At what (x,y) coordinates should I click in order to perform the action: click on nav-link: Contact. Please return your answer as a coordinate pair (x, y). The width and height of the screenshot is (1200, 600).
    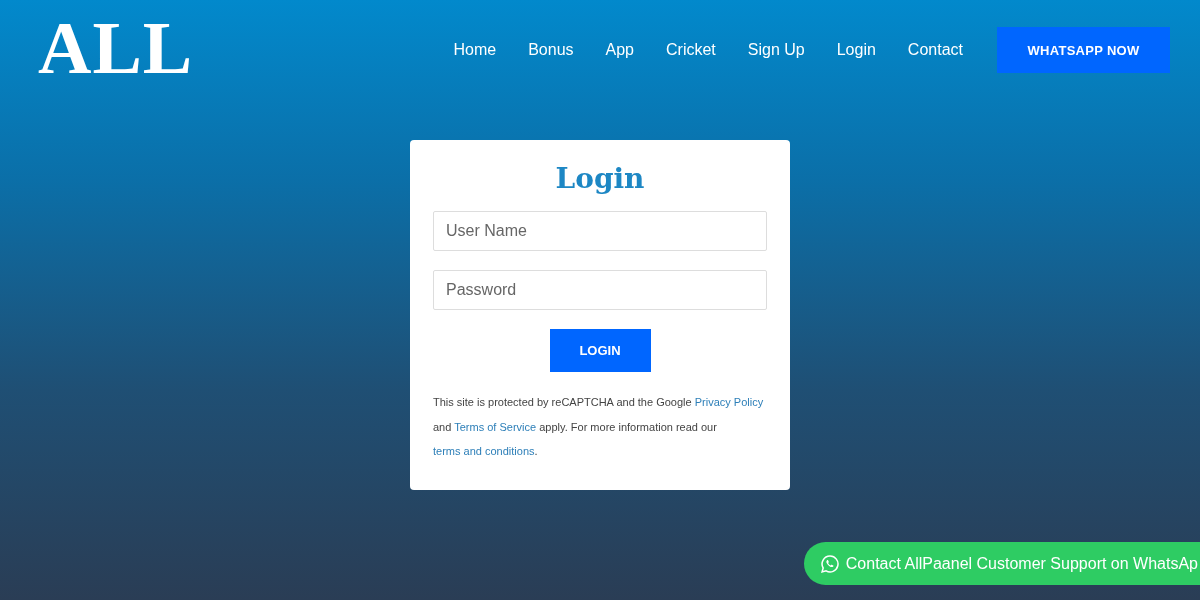
    Looking at the image, I should click on (935, 50).